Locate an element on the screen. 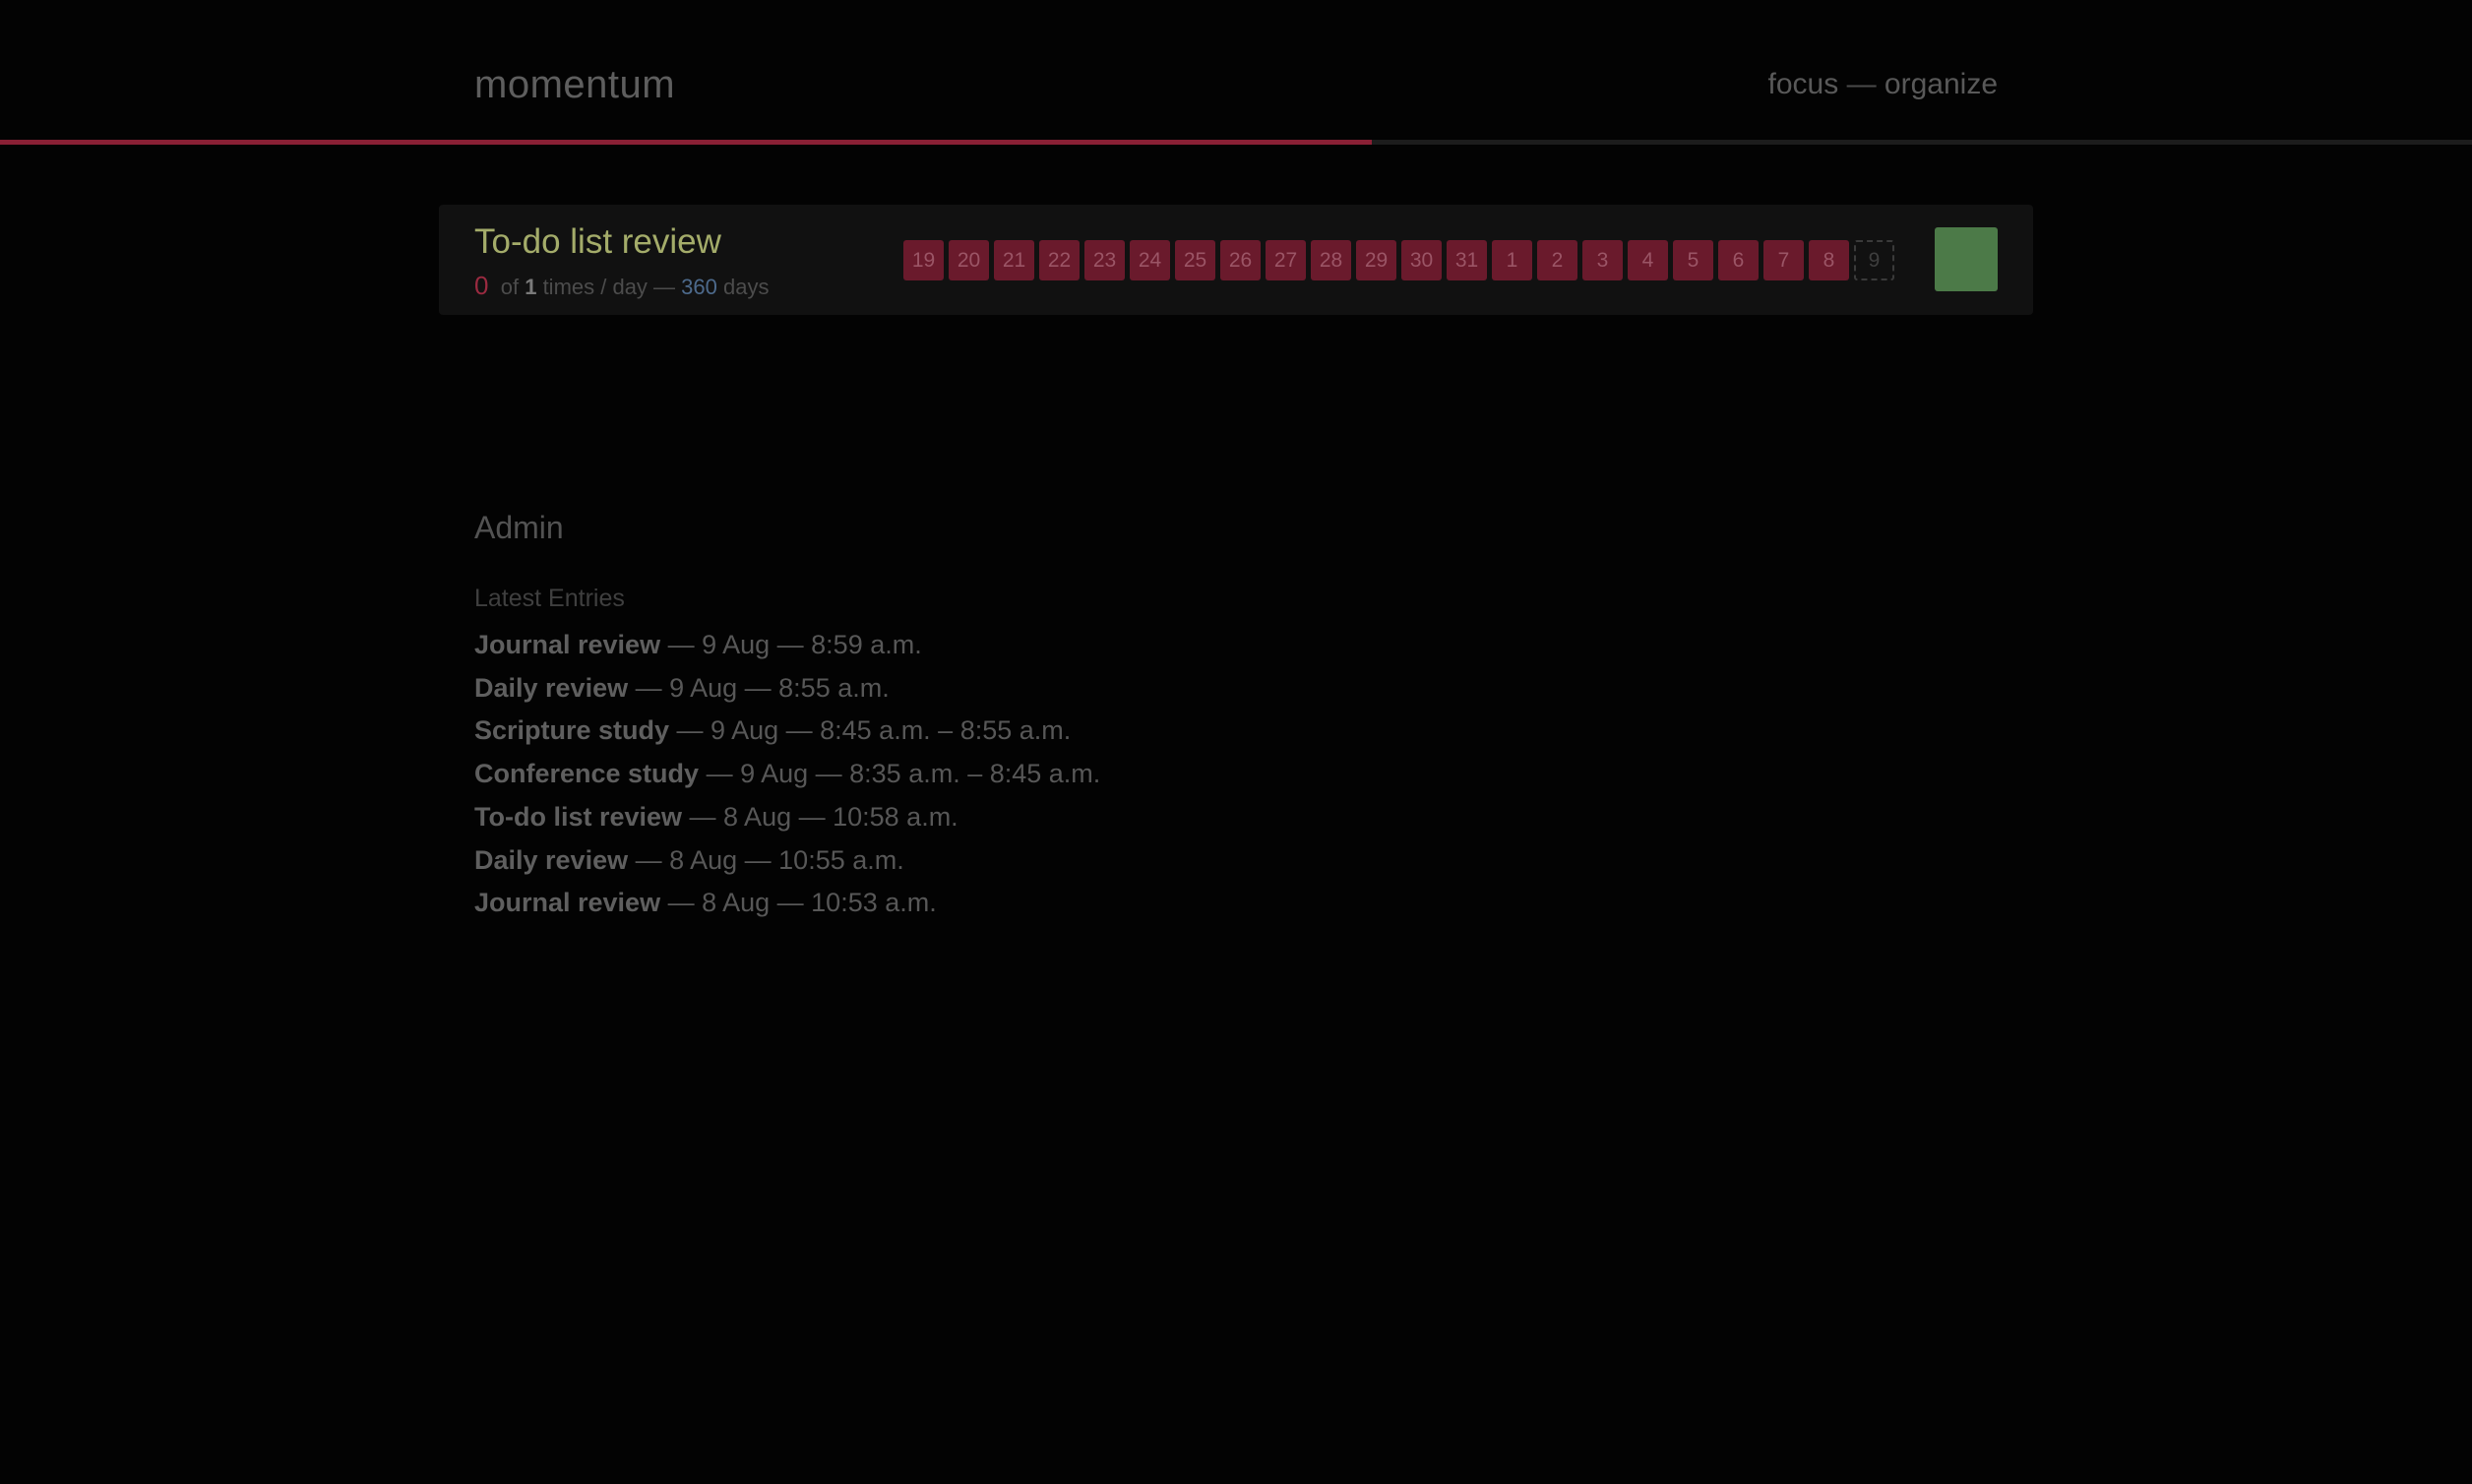 Image resolution: width=2472 pixels, height=1484 pixels. entry-detail: — 9 Aug — 8:55 a.m. is located at coordinates (759, 688).